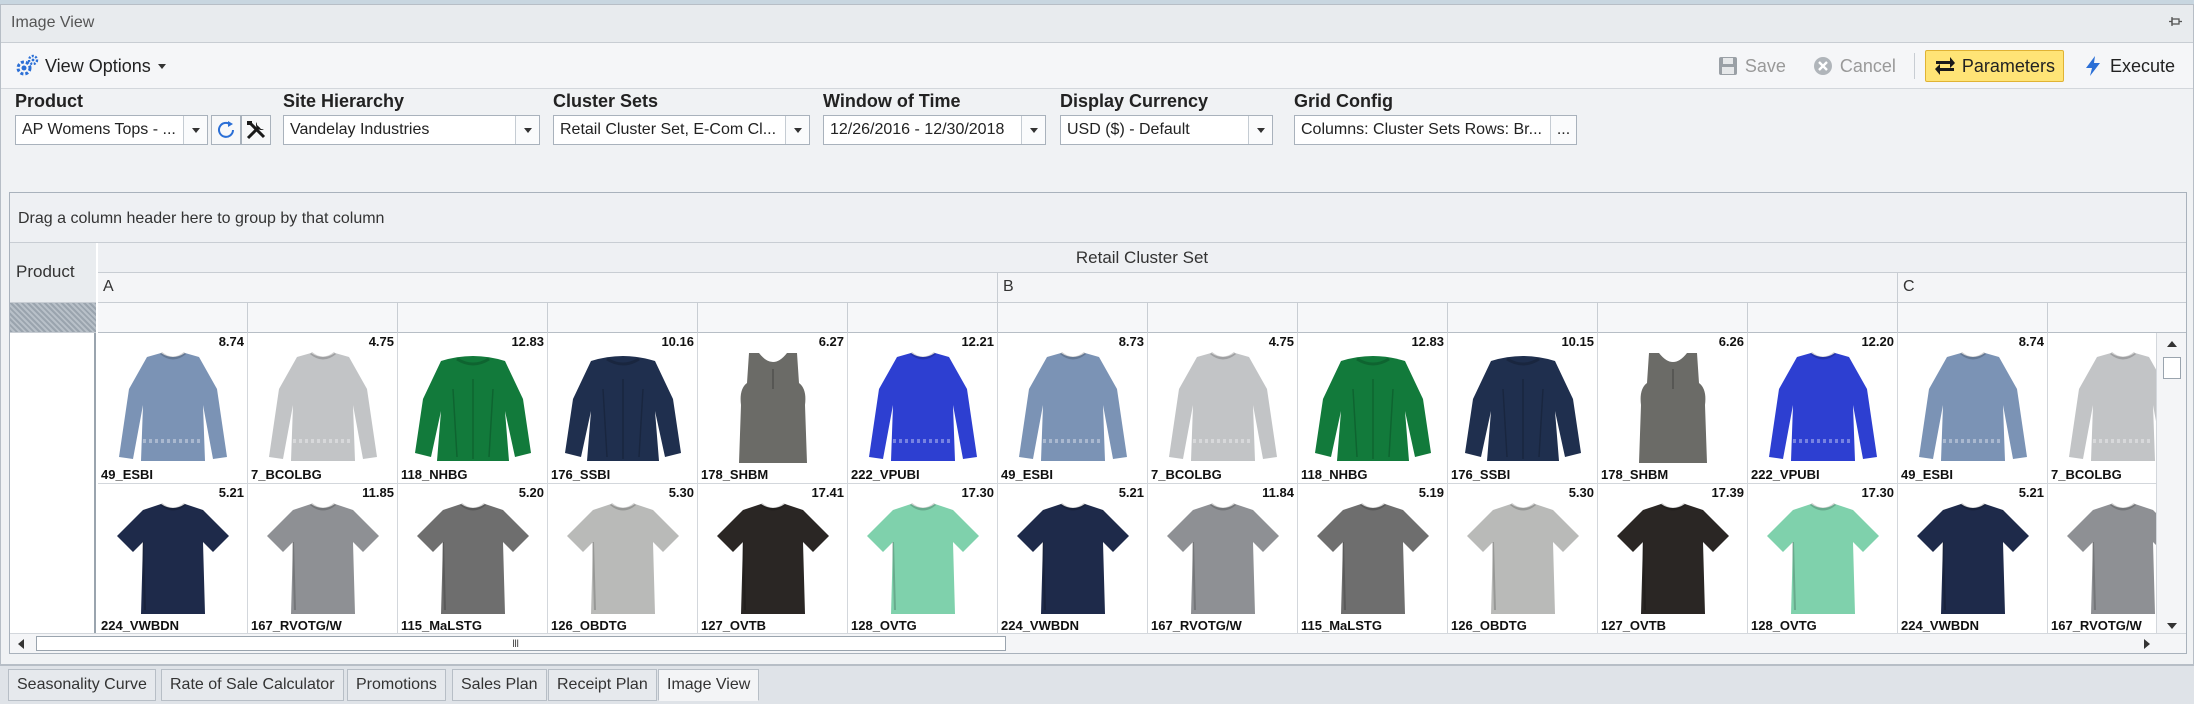 The height and width of the screenshot is (704, 2194). I want to click on product-image-cell: 5.19 115_MaLSTG, so click(1373, 559).